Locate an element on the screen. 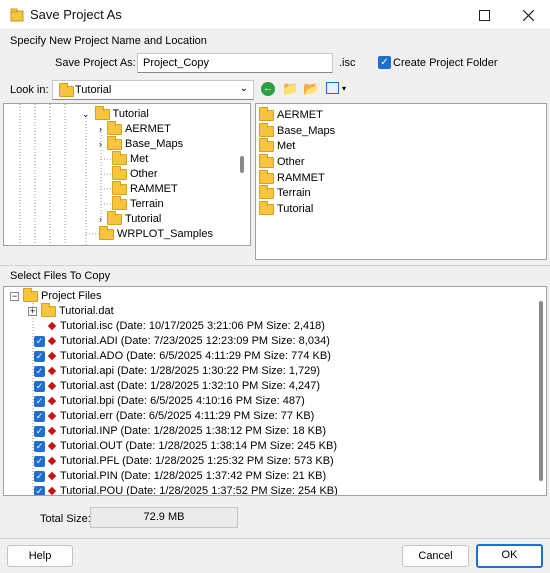 This screenshot has height=573, width=550. list-item: Other is located at coordinates (282, 161).